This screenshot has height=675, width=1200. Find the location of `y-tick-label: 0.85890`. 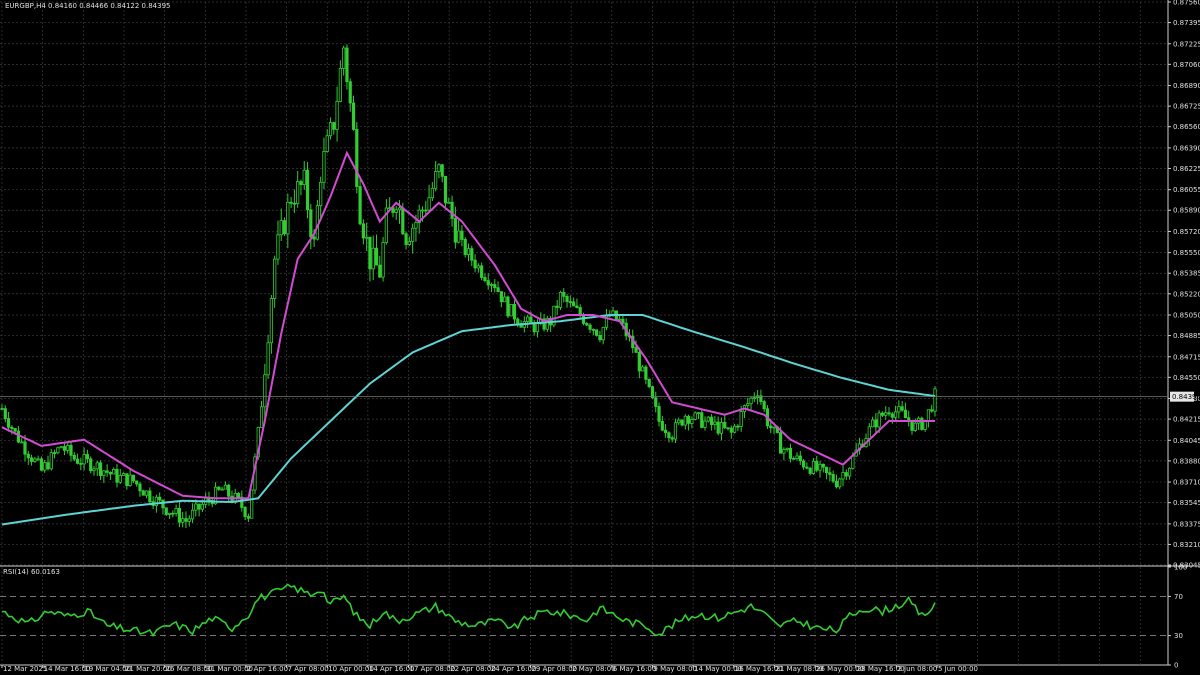

y-tick-label: 0.85890 is located at coordinates (1186, 211).